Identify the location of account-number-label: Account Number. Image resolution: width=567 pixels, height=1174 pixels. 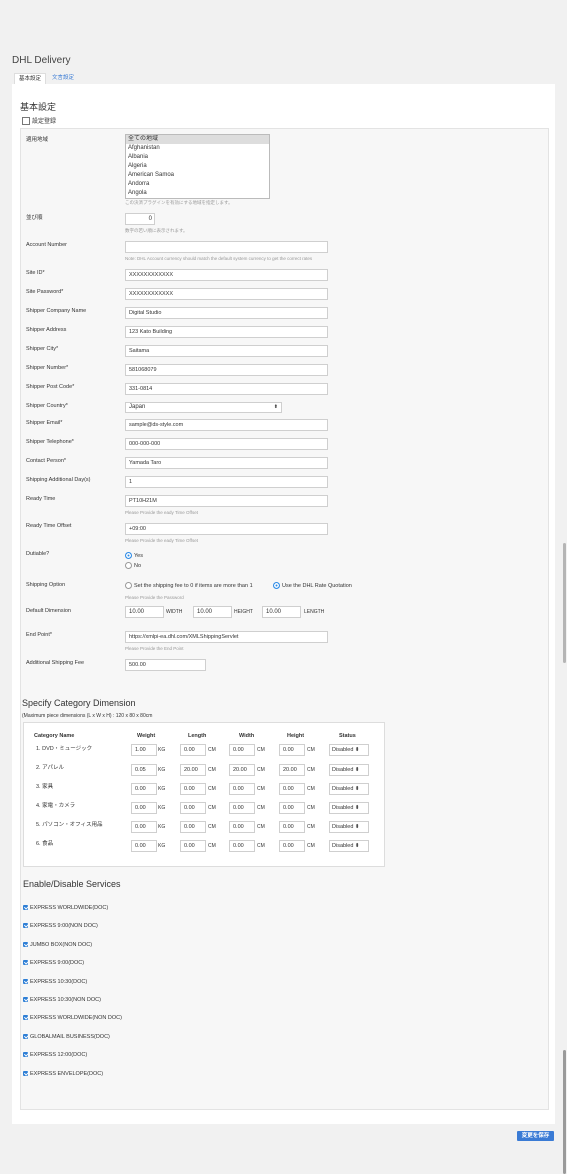
(46, 245).